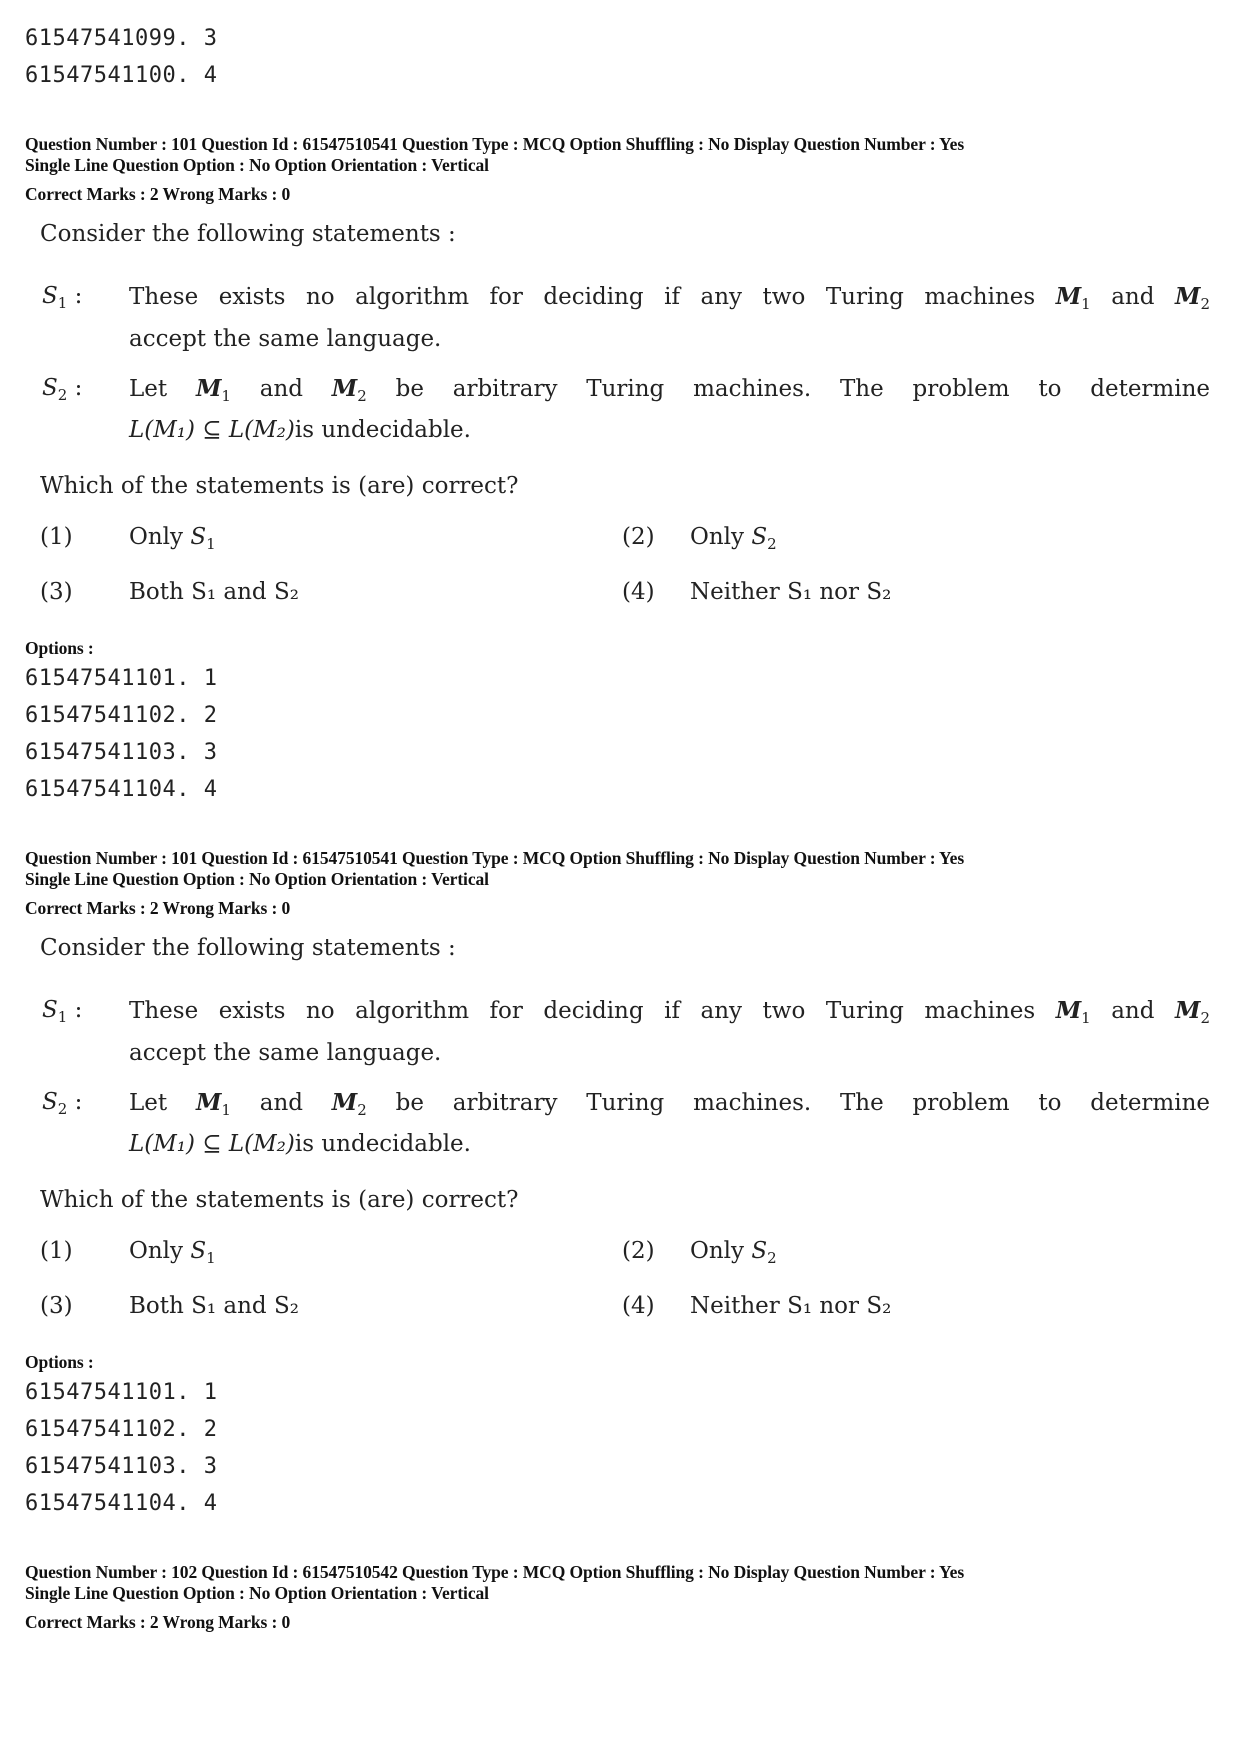 The height and width of the screenshot is (1754, 1240). What do you see at coordinates (101, 38) in the screenshot?
I see `option-id: 61547541099` at bounding box center [101, 38].